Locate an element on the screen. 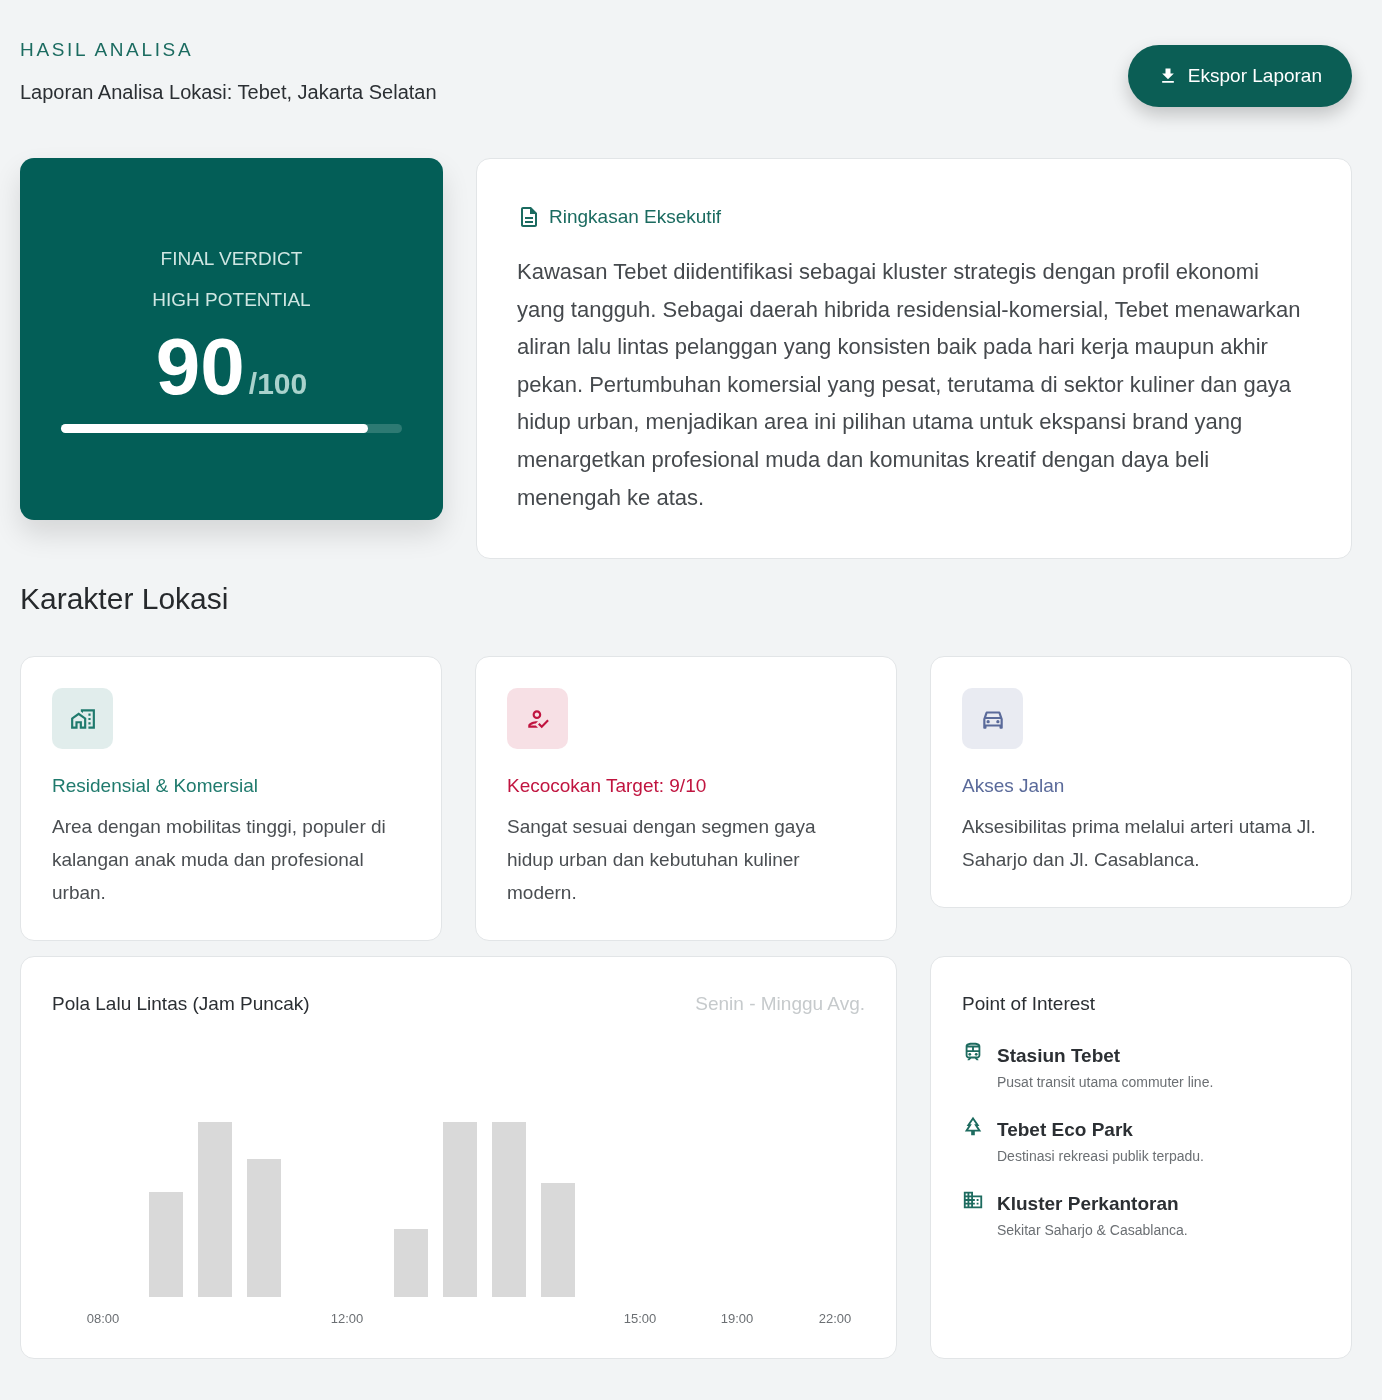 Image resolution: width=1382 pixels, height=1400 pixels. chart-title: Pola Lalu Lintas (Jam Puncak) is located at coordinates (181, 1003).